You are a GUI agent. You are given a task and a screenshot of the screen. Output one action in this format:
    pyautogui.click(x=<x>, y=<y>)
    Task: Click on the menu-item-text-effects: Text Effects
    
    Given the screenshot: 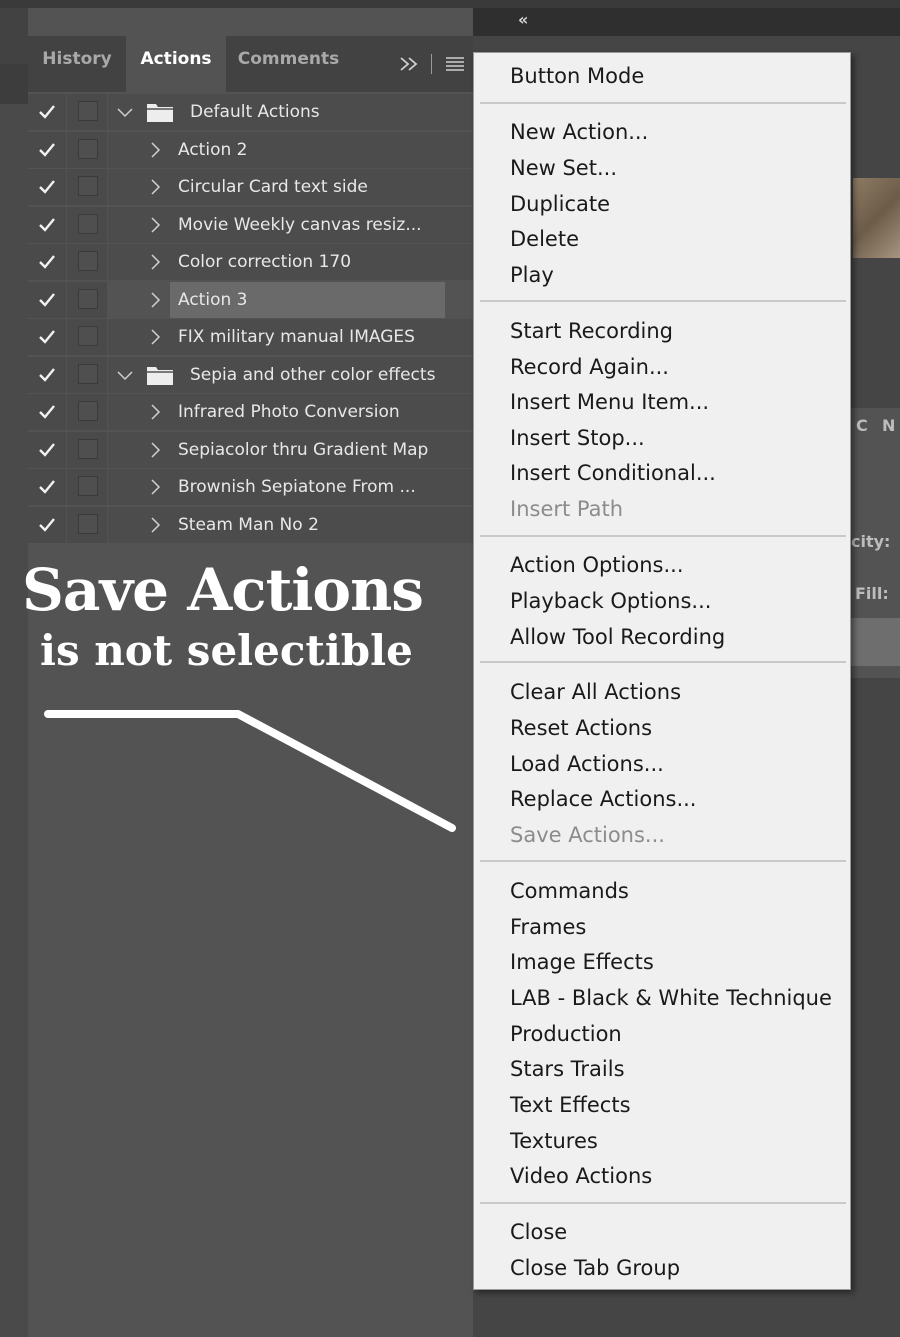 What is the action you would take?
    pyautogui.click(x=570, y=1105)
    